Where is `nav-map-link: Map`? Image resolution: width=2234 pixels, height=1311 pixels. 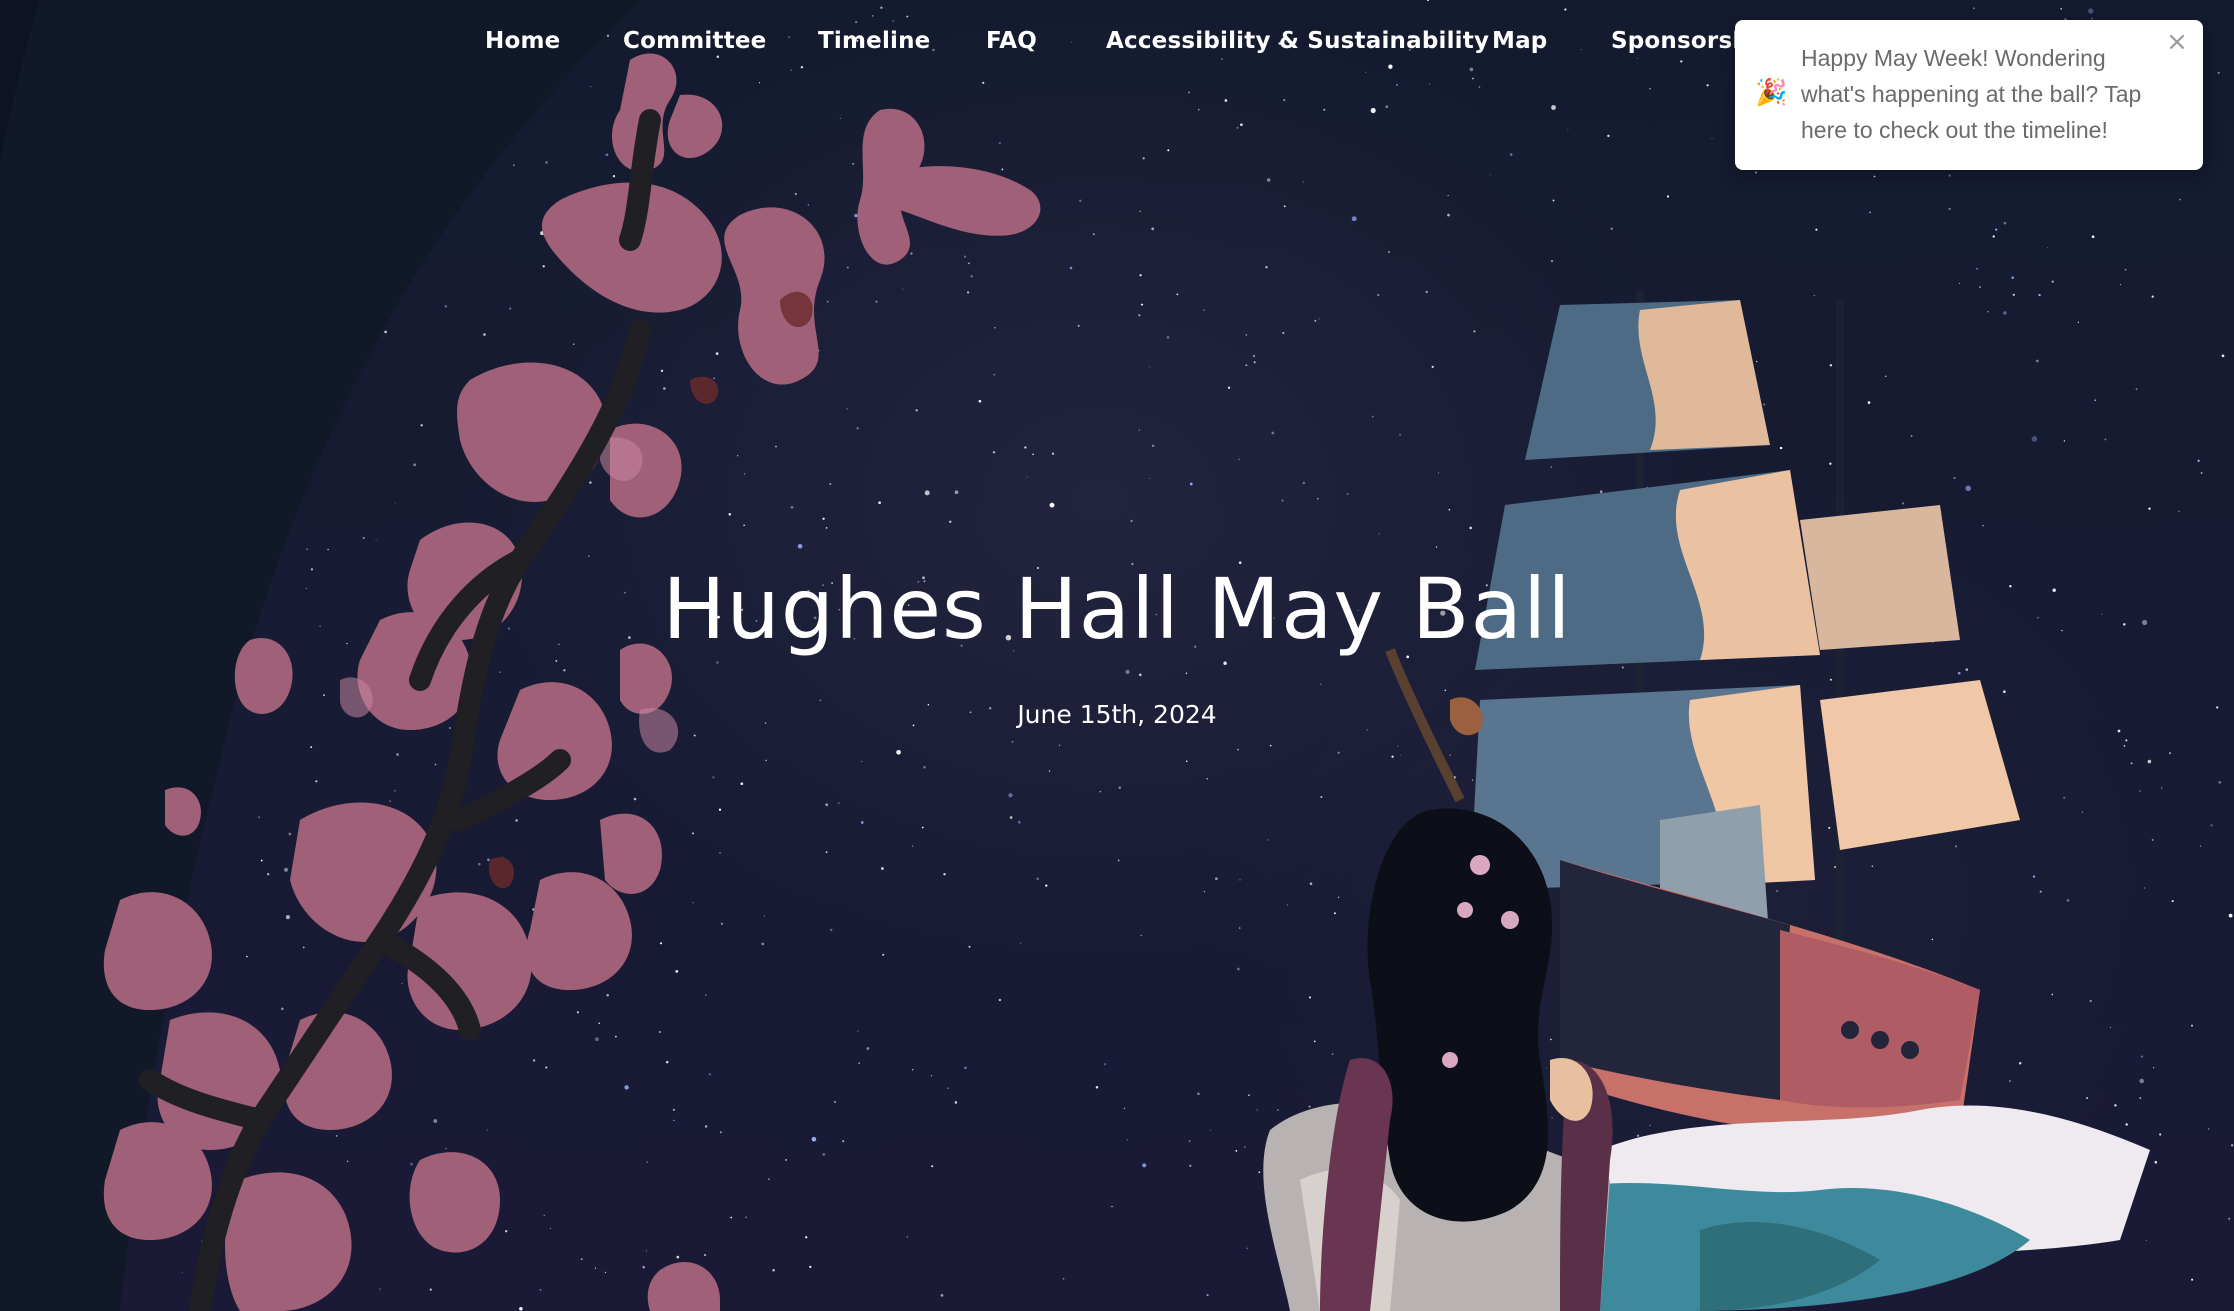
nav-map-link: Map is located at coordinates (1519, 41).